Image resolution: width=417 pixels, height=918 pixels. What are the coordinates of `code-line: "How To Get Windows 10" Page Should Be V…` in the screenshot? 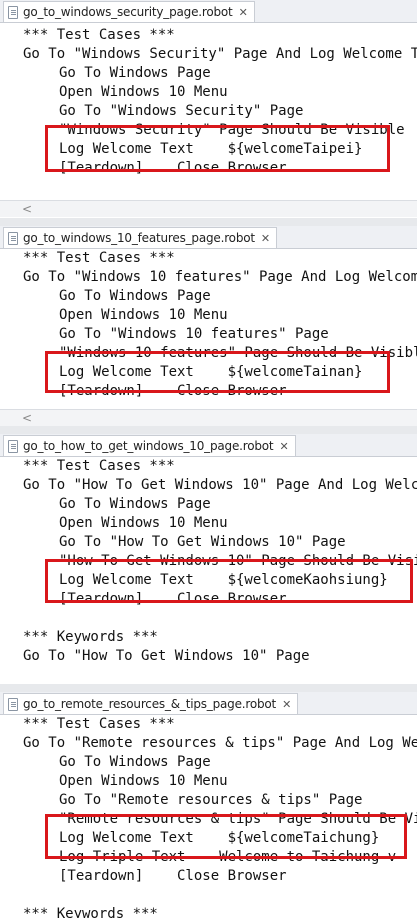 It's located at (238, 561).